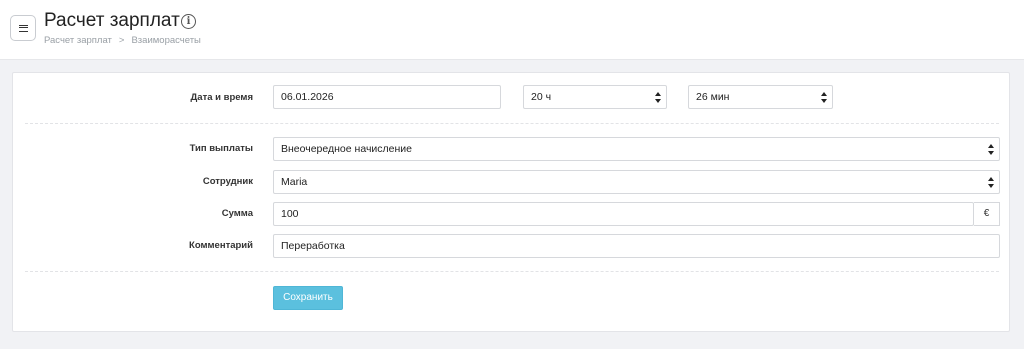 The height and width of the screenshot is (349, 1024). I want to click on employee-label: Сотрудник, so click(227, 181).